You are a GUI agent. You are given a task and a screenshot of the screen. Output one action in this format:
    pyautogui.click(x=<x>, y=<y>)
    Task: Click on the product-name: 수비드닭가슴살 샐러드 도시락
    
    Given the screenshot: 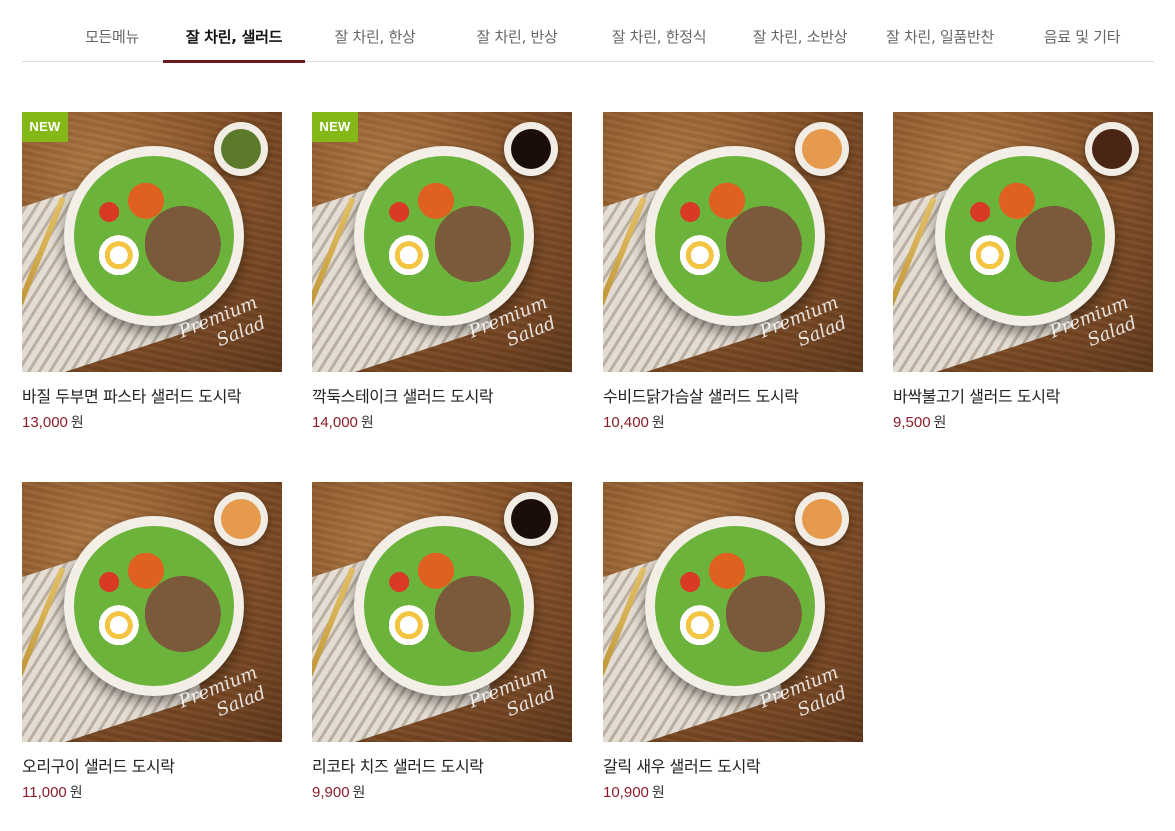 What is the action you would take?
    pyautogui.click(x=733, y=397)
    